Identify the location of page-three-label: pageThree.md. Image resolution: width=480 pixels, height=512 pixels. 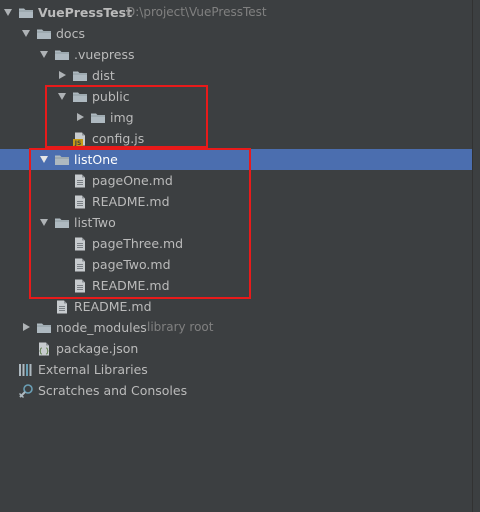
(138, 243).